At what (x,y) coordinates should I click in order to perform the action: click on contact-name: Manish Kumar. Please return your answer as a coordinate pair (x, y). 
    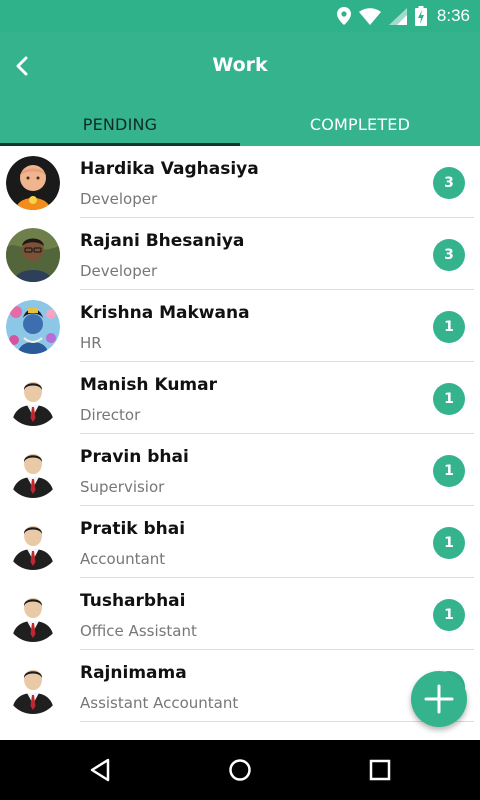
    Looking at the image, I should click on (149, 385).